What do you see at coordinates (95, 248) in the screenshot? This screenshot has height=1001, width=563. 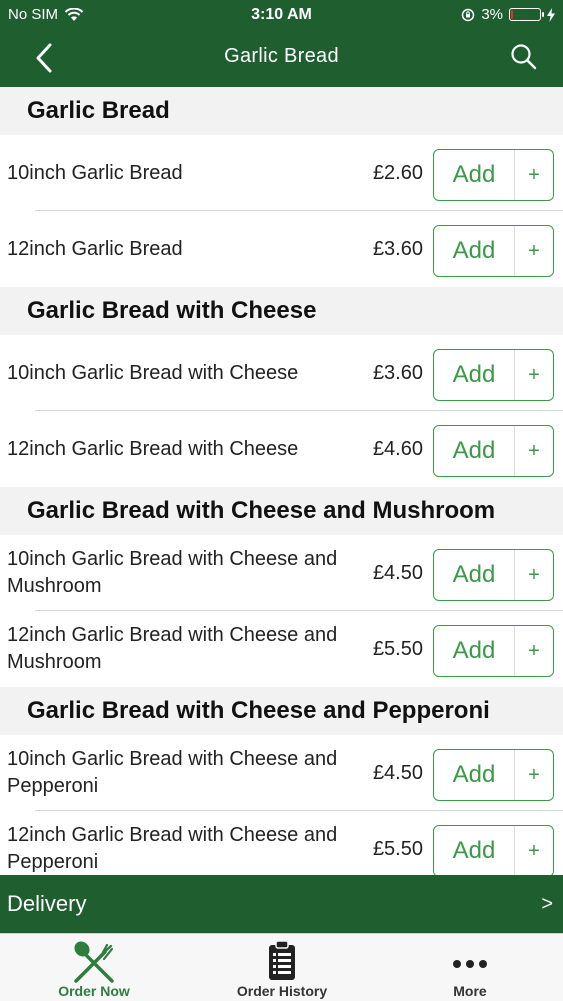 I see `item-name: 12inch Garlic Bread` at bounding box center [95, 248].